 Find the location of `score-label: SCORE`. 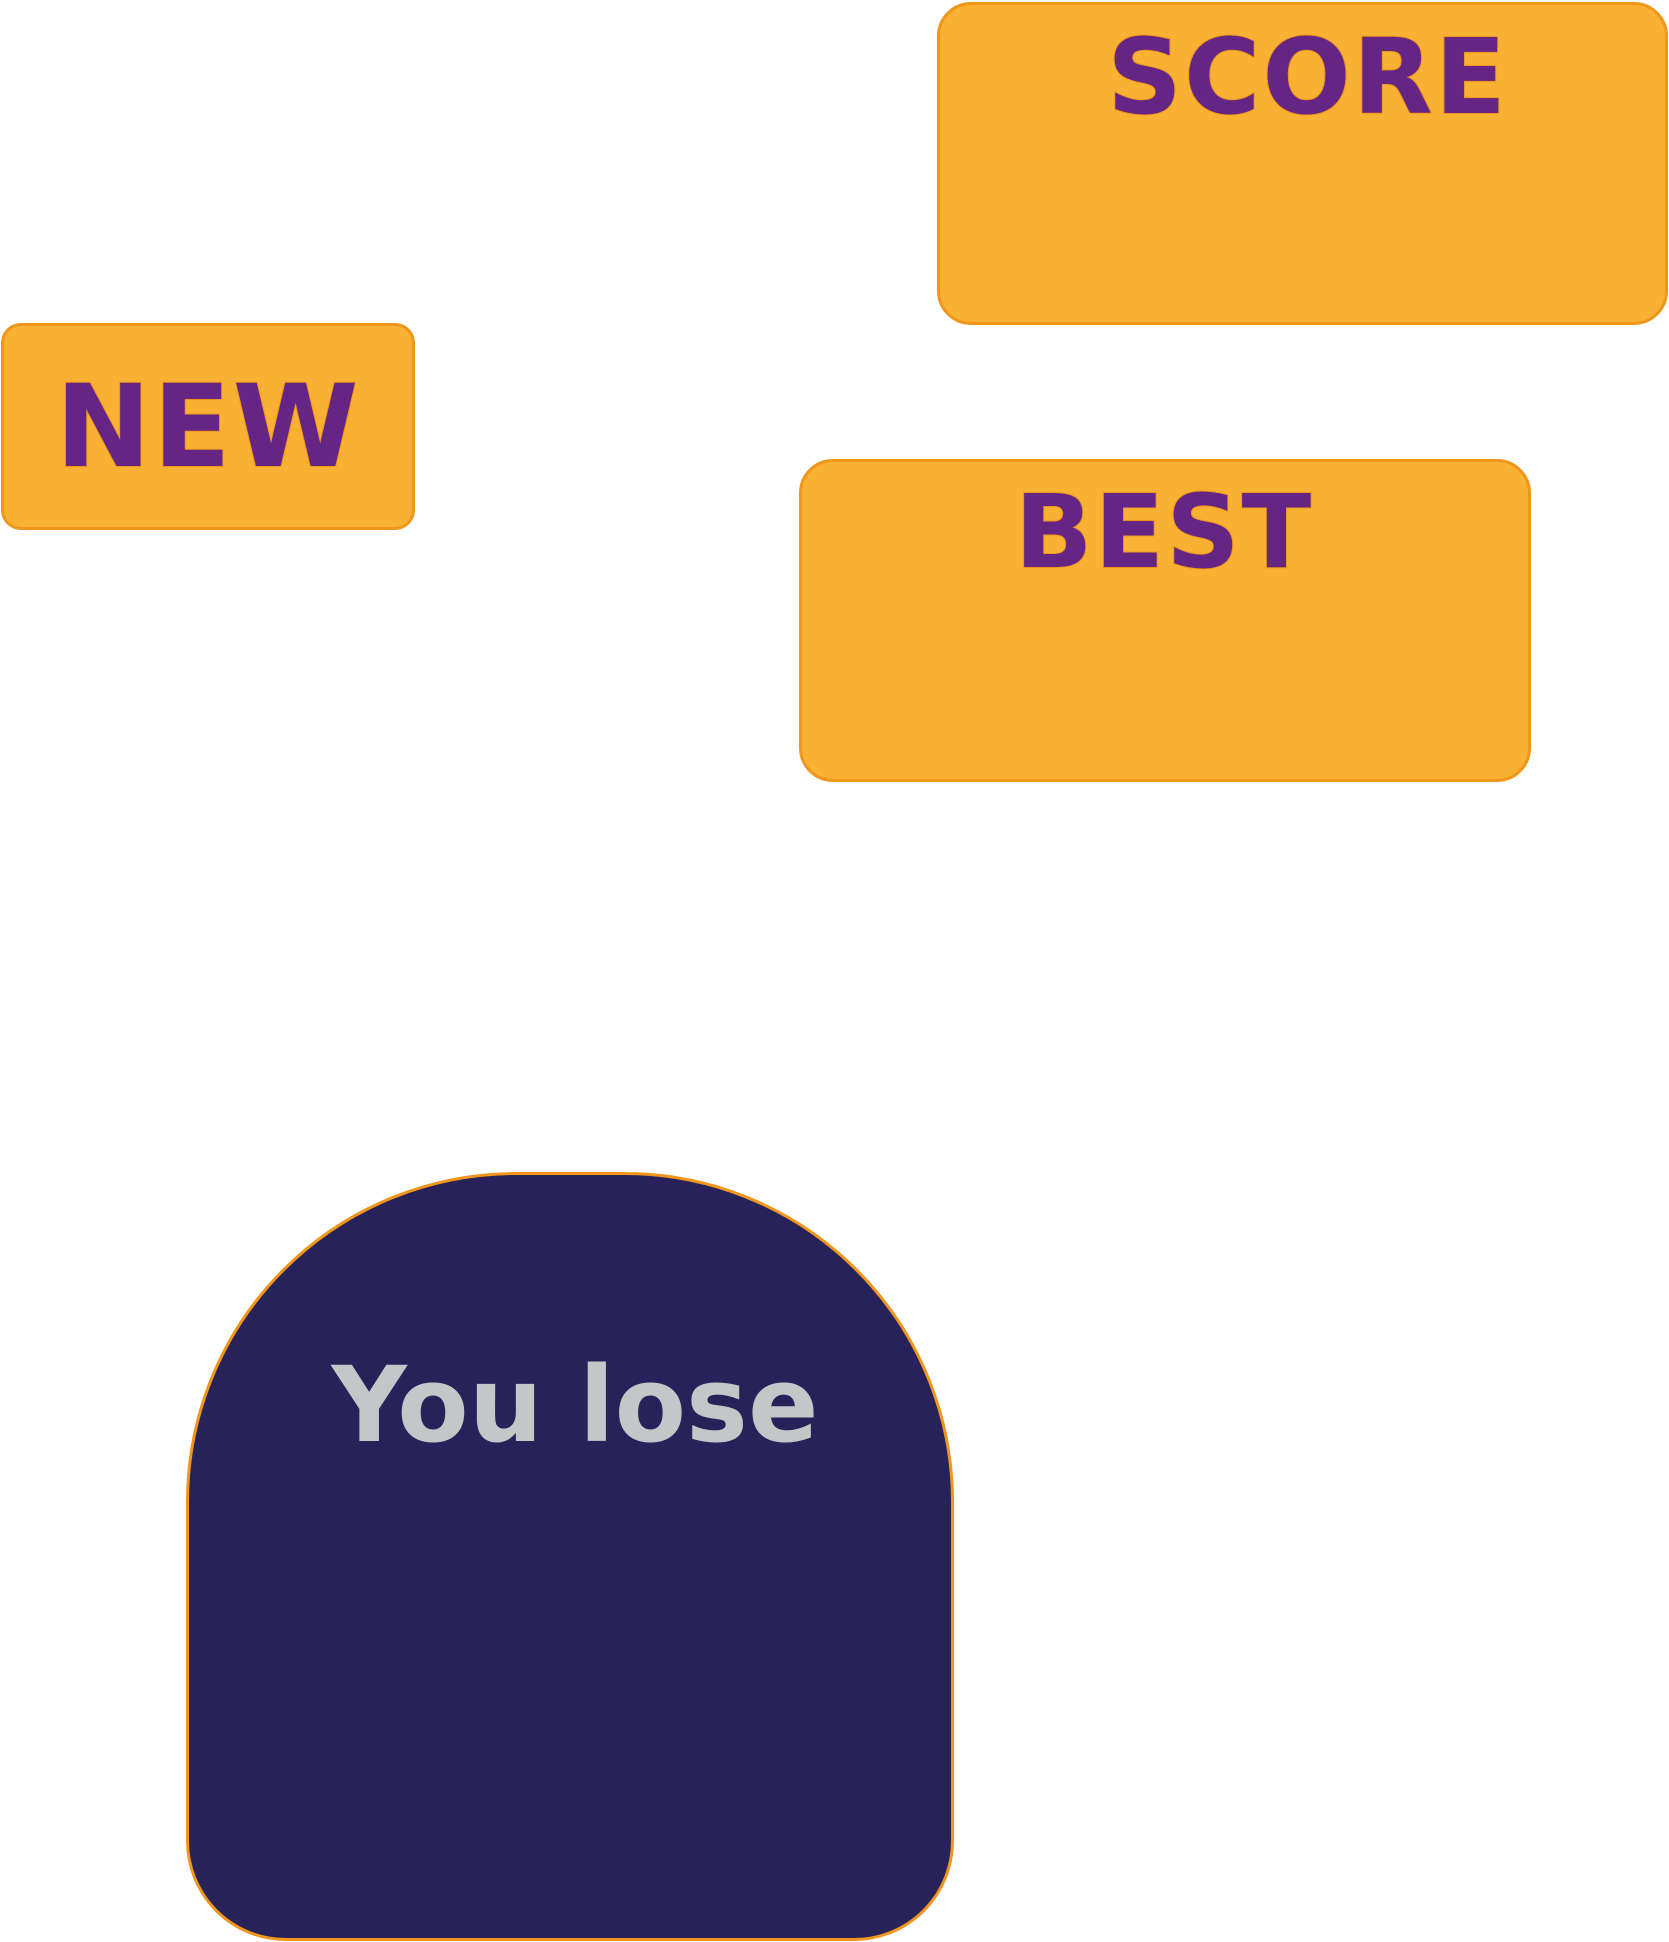

score-label: SCORE is located at coordinates (1307, 77).